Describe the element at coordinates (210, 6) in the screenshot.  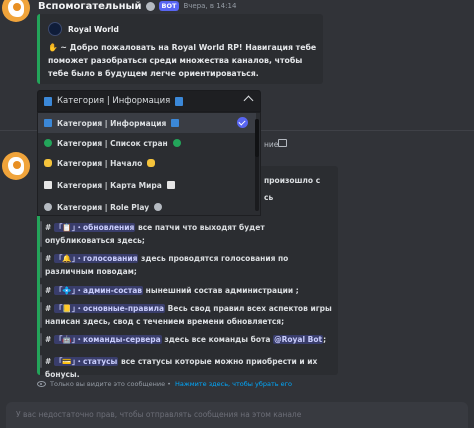
I see `message-timestamp: Вчера, в 14:14` at that location.